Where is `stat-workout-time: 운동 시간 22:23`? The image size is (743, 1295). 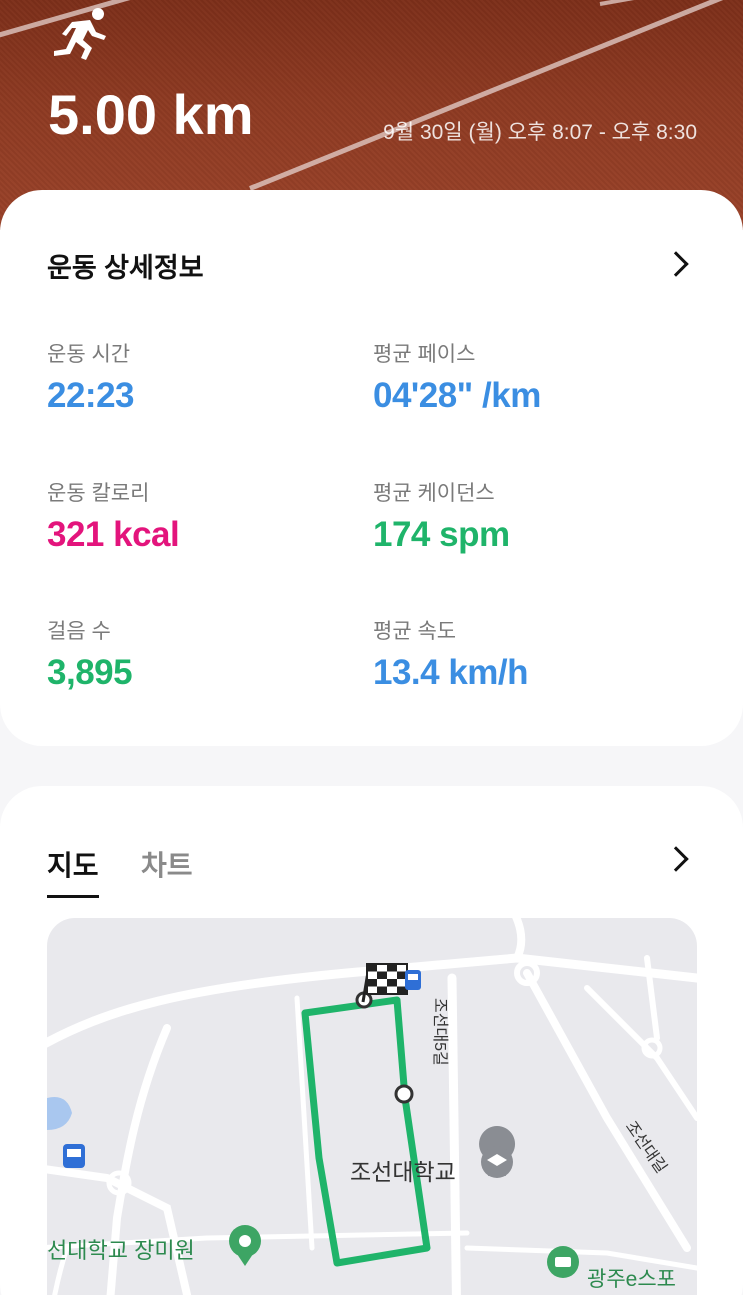 stat-workout-time: 운동 시간 22:23 is located at coordinates (91, 377).